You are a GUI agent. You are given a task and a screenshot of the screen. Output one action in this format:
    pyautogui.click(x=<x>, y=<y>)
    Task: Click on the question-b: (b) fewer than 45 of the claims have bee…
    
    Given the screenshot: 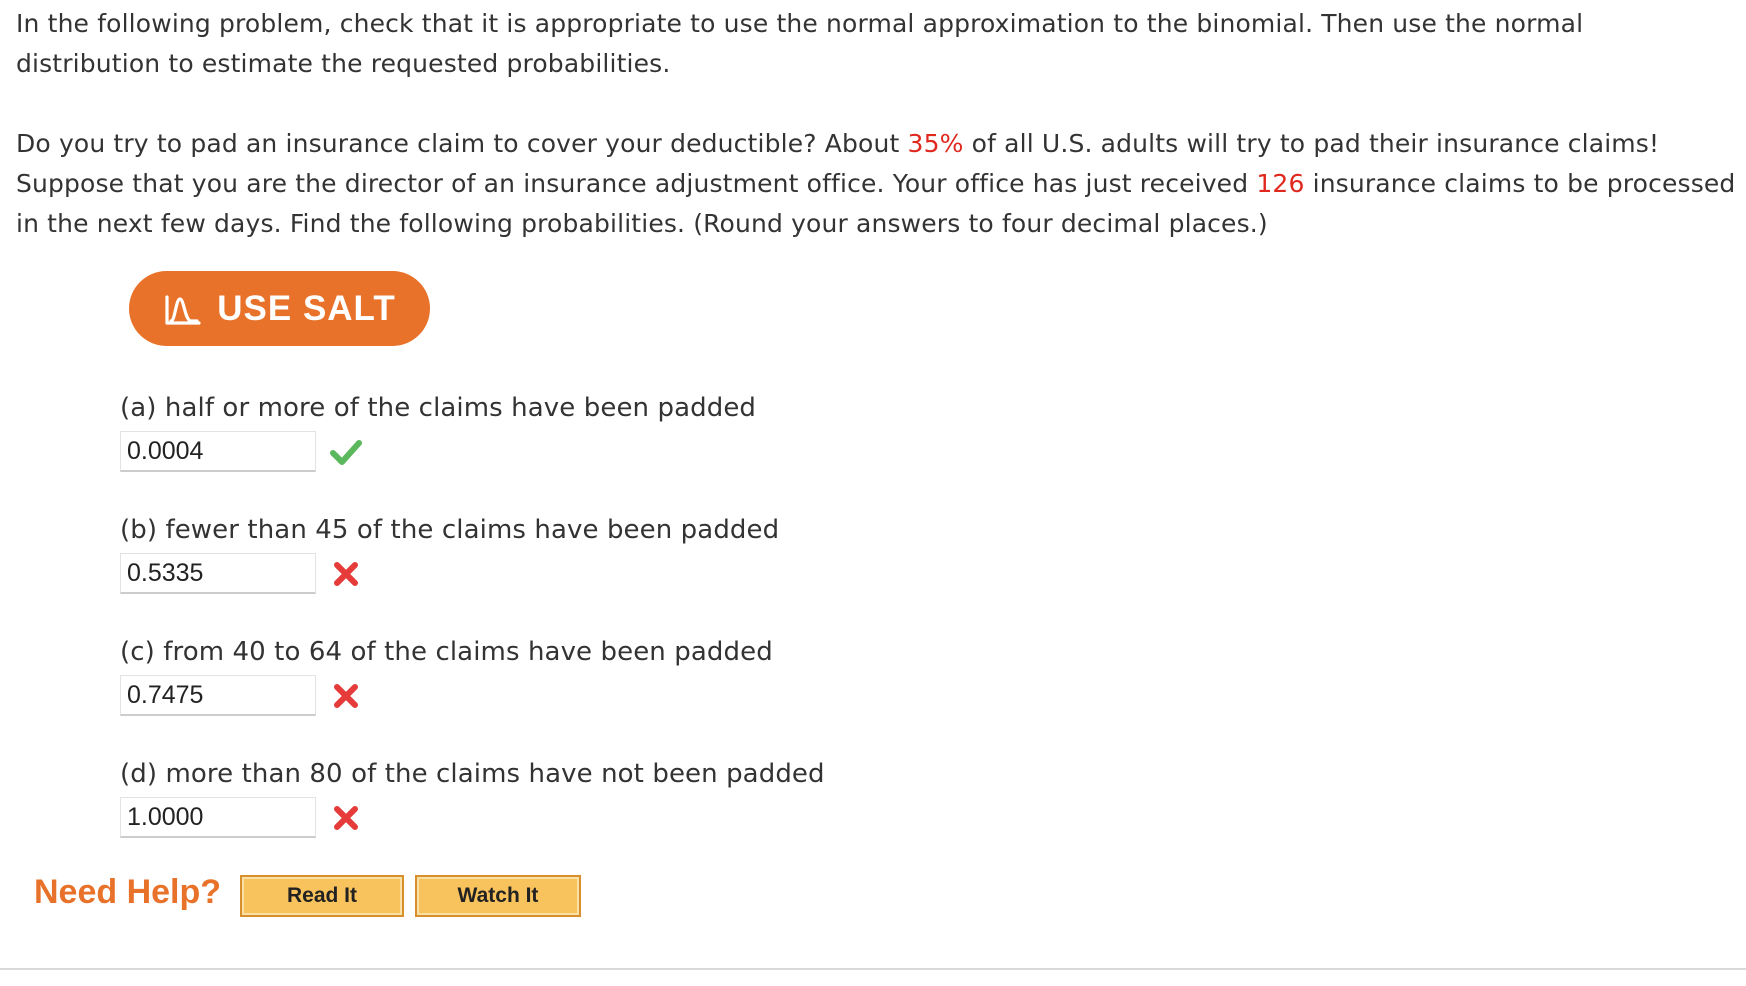 What is the action you would take?
    pyautogui.click(x=449, y=553)
    